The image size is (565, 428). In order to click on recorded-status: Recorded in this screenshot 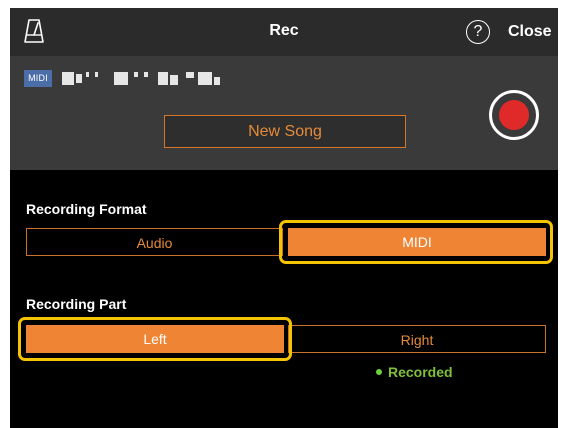, I will do `click(414, 372)`.